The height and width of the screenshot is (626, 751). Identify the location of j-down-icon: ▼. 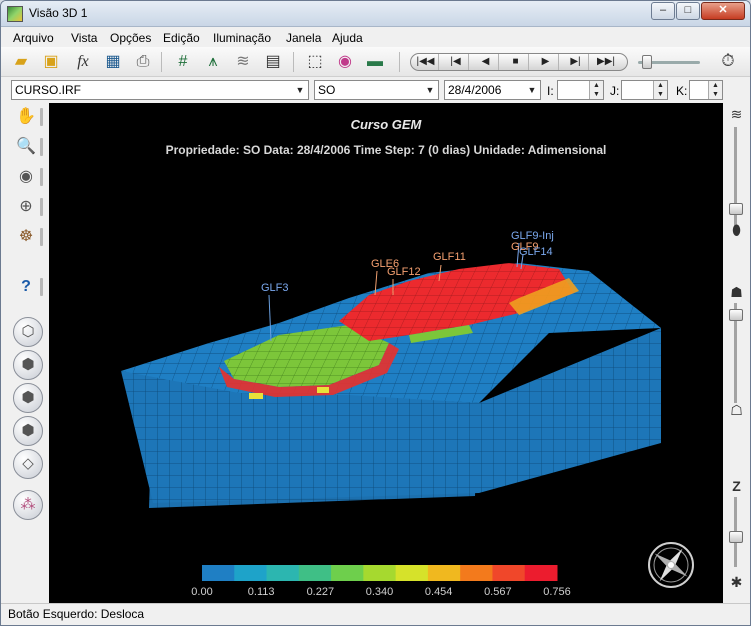
(660, 94).